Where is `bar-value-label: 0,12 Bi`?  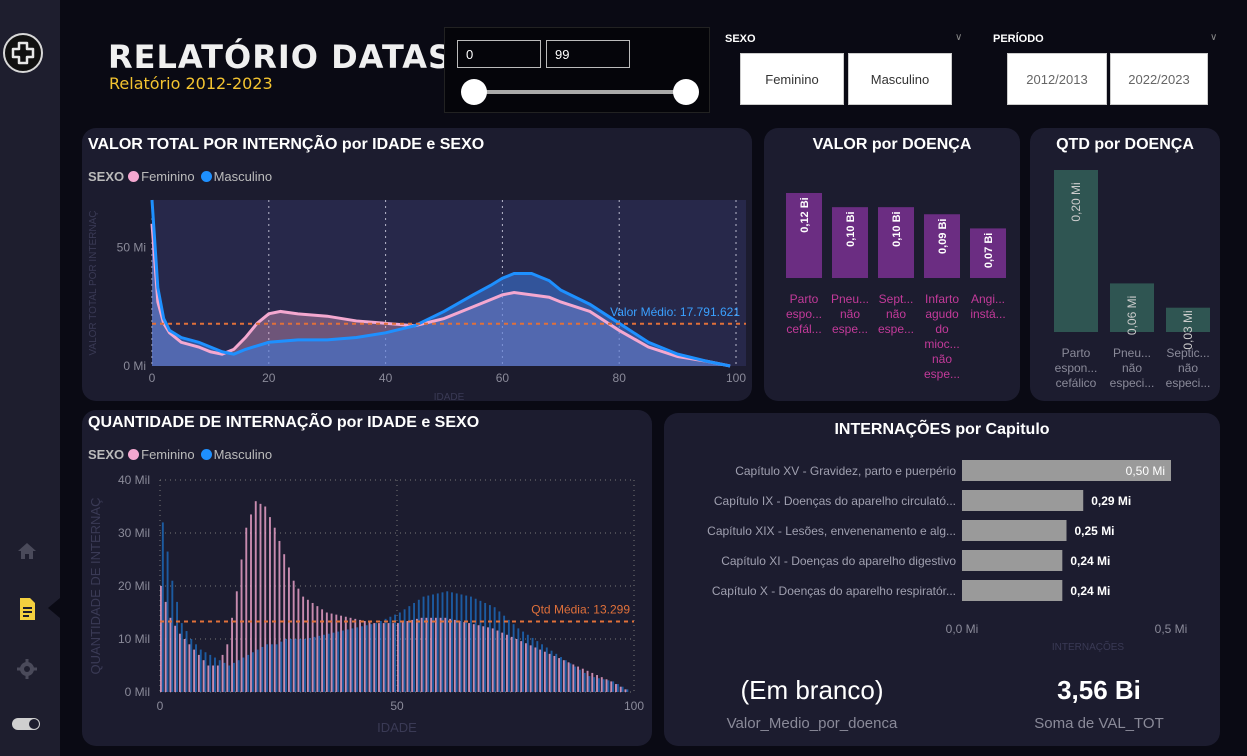 bar-value-label: 0,12 Bi is located at coordinates (805, 214).